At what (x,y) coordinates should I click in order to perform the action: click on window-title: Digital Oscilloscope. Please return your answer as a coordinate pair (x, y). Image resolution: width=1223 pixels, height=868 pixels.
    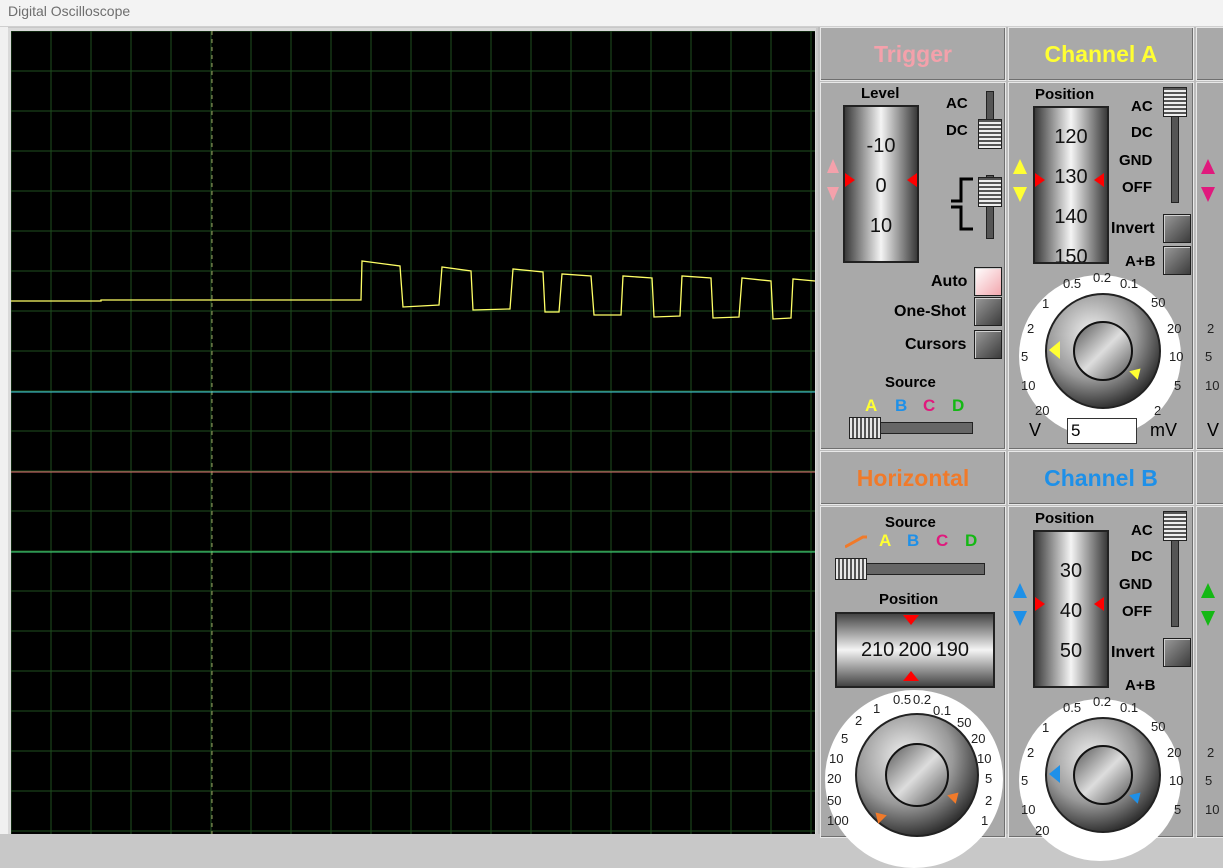
    Looking at the image, I should click on (69, 11).